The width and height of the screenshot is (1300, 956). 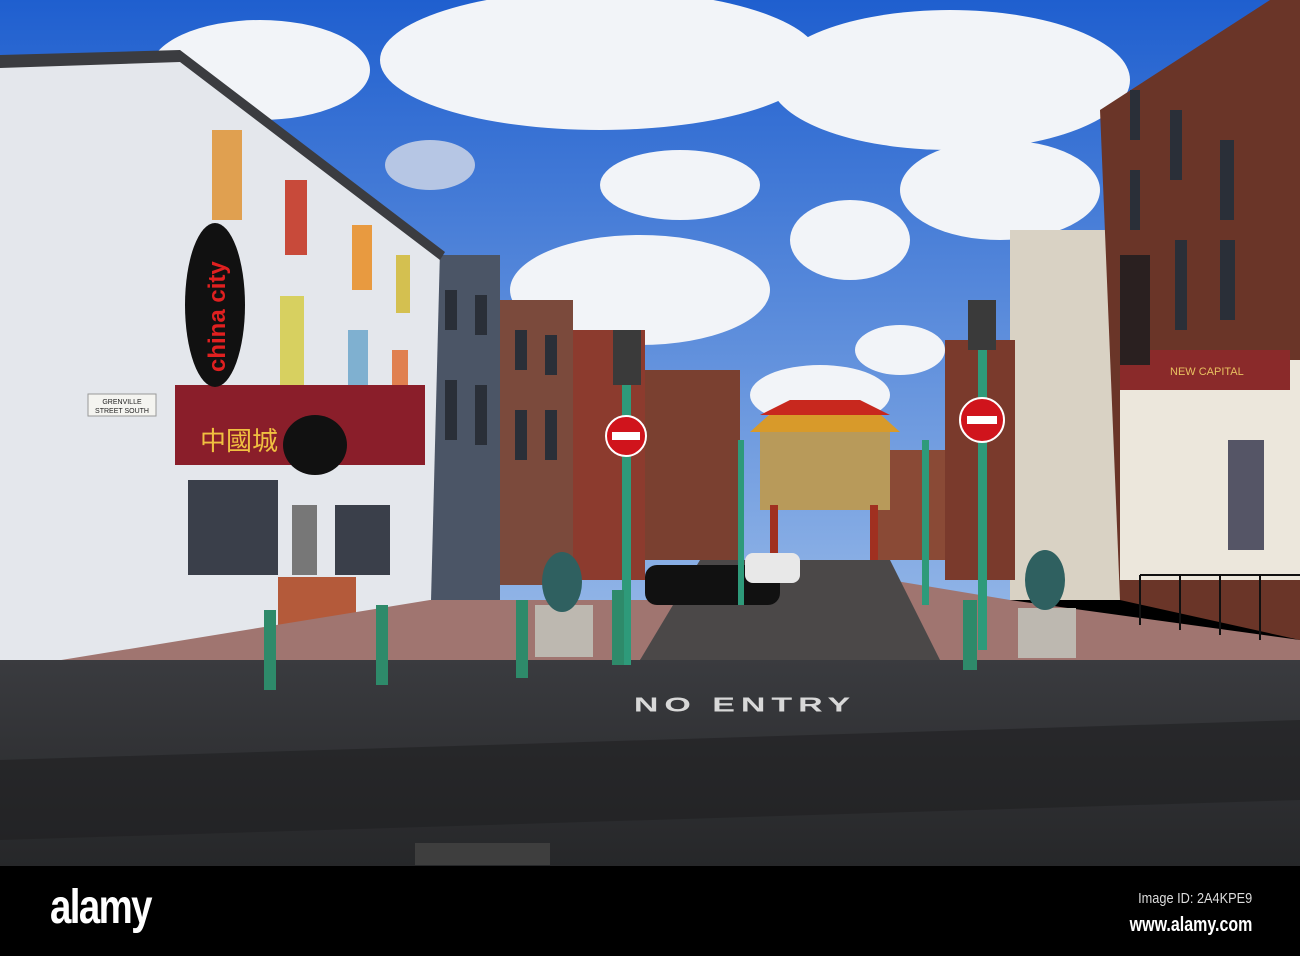 What do you see at coordinates (650, 911) in the screenshot?
I see `watermark-bar: alamy Image ID: 2A4KPE9 www.alamy.com` at bounding box center [650, 911].